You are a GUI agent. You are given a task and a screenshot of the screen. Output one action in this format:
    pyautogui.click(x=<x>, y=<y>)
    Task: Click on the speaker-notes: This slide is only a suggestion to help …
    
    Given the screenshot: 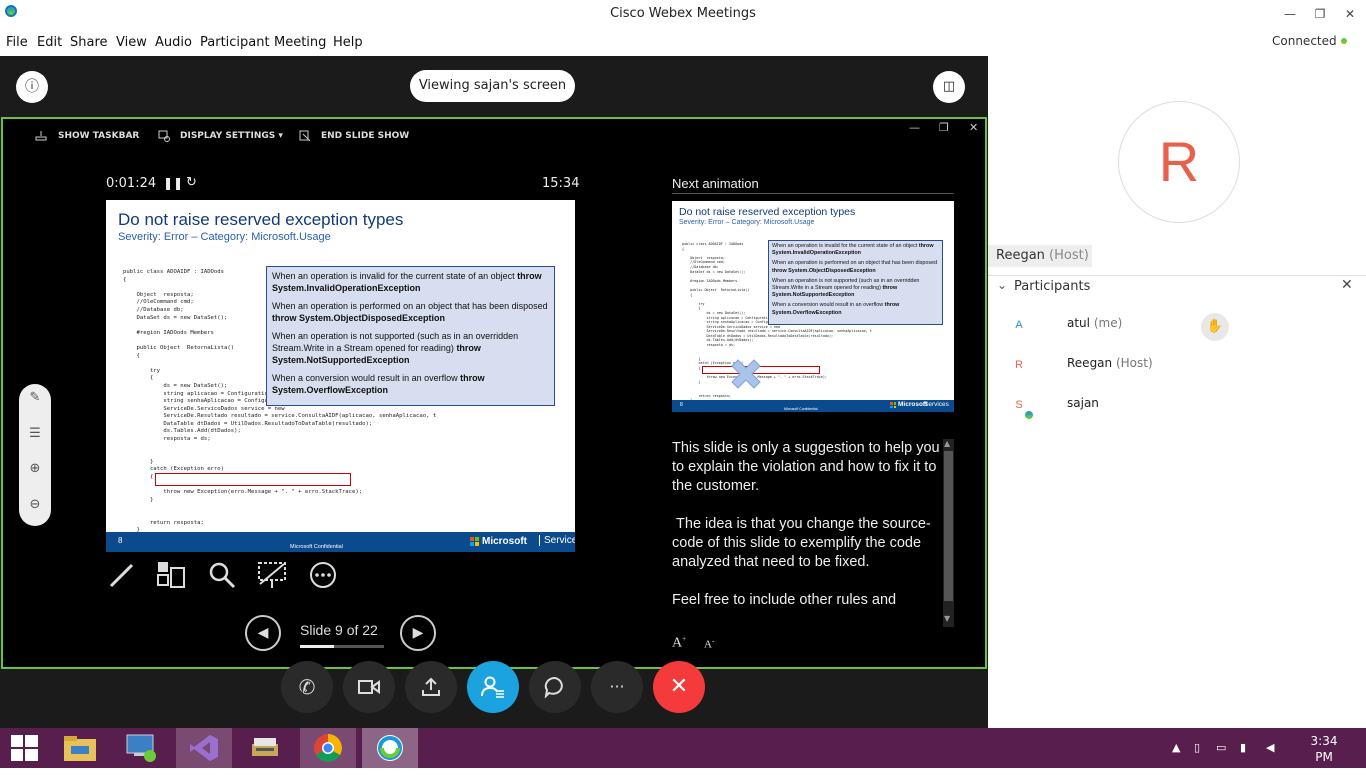 What is the action you would take?
    pyautogui.click(x=806, y=529)
    